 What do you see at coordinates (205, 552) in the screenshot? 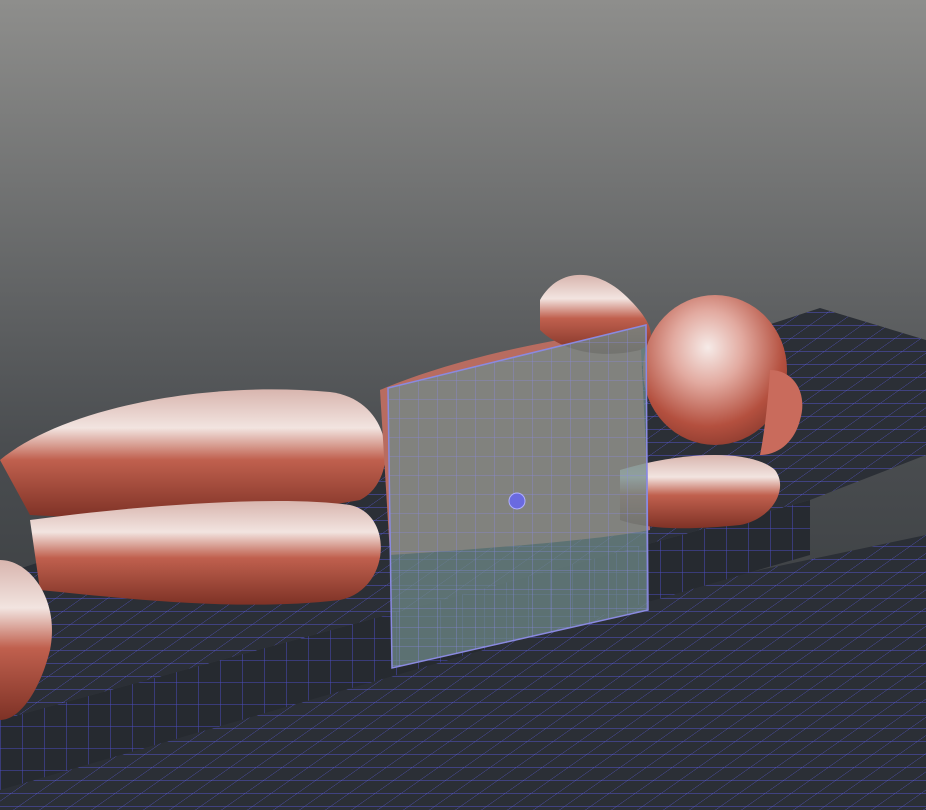
I see `lower-leg` at bounding box center [205, 552].